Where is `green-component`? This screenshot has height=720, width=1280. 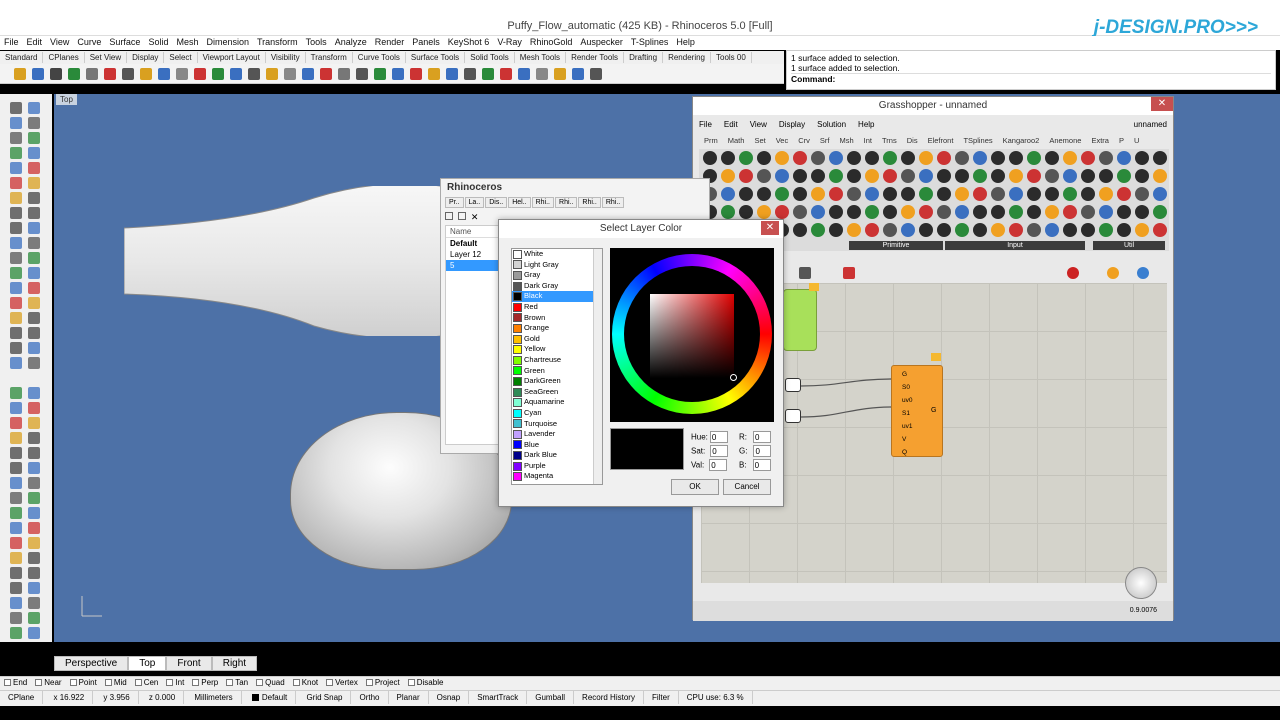 green-component is located at coordinates (800, 320).